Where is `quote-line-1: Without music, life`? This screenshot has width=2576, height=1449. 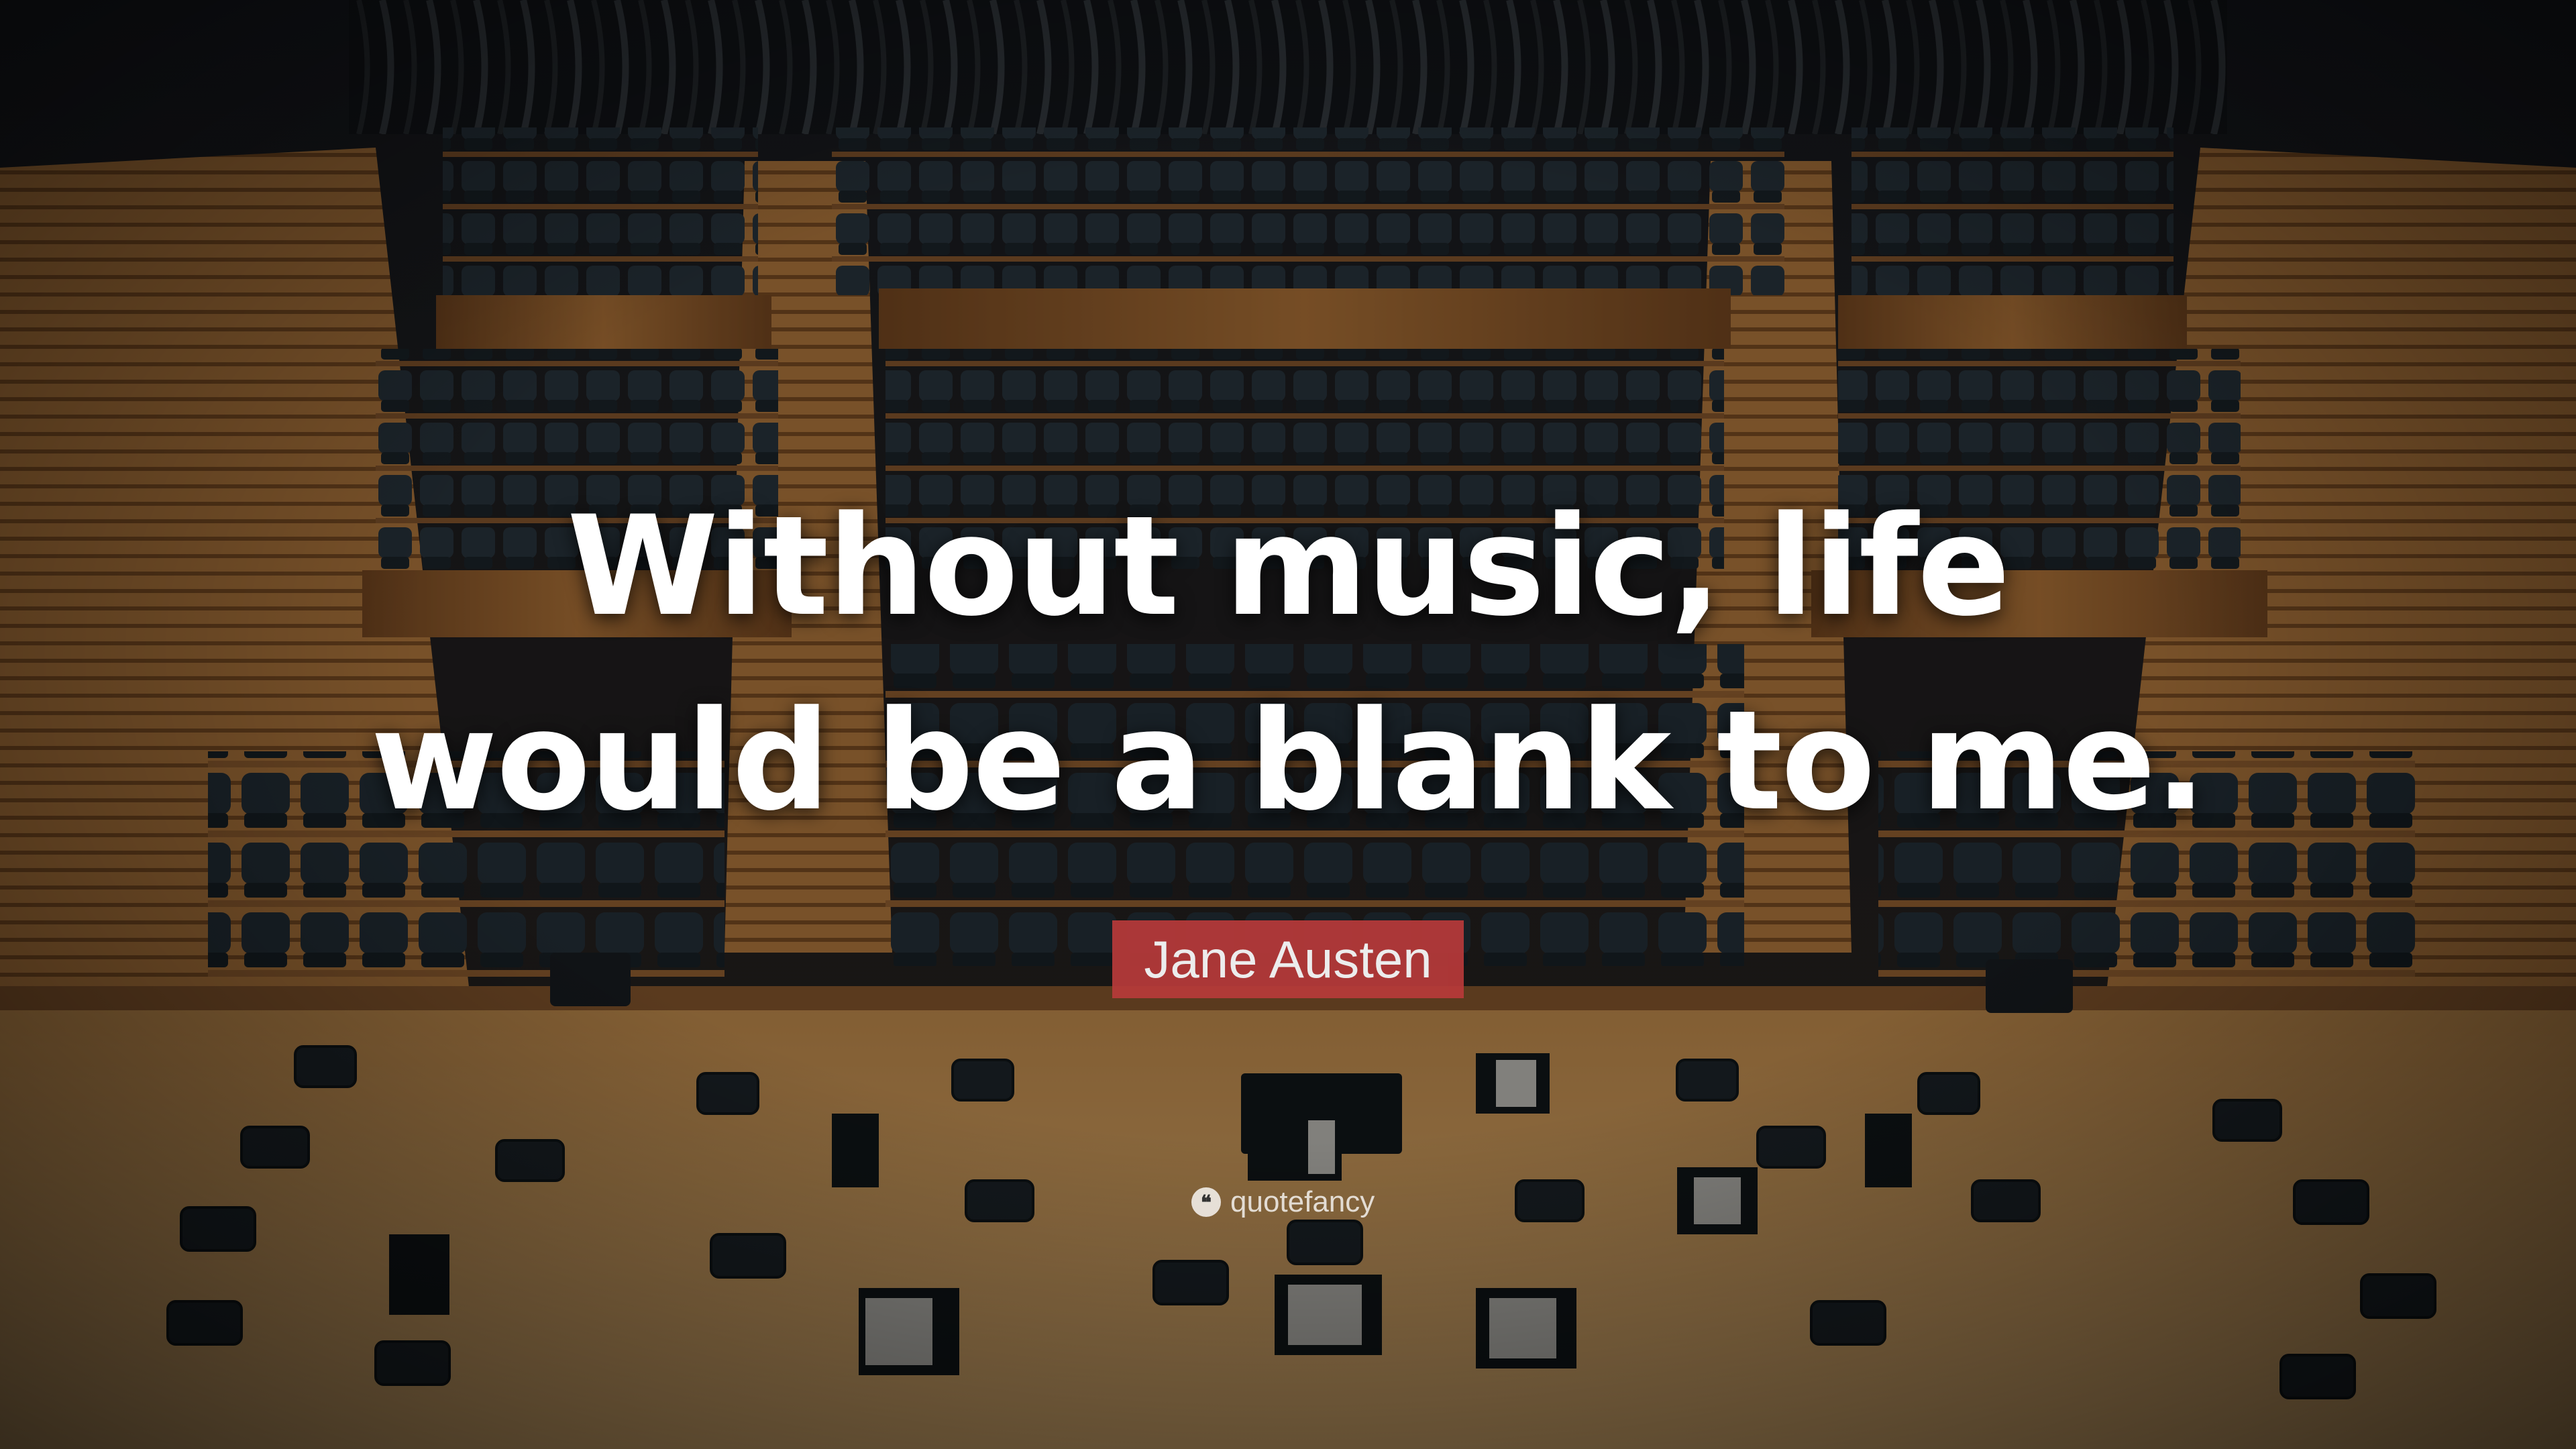
quote-line-1: Without music, life is located at coordinates (1288, 567).